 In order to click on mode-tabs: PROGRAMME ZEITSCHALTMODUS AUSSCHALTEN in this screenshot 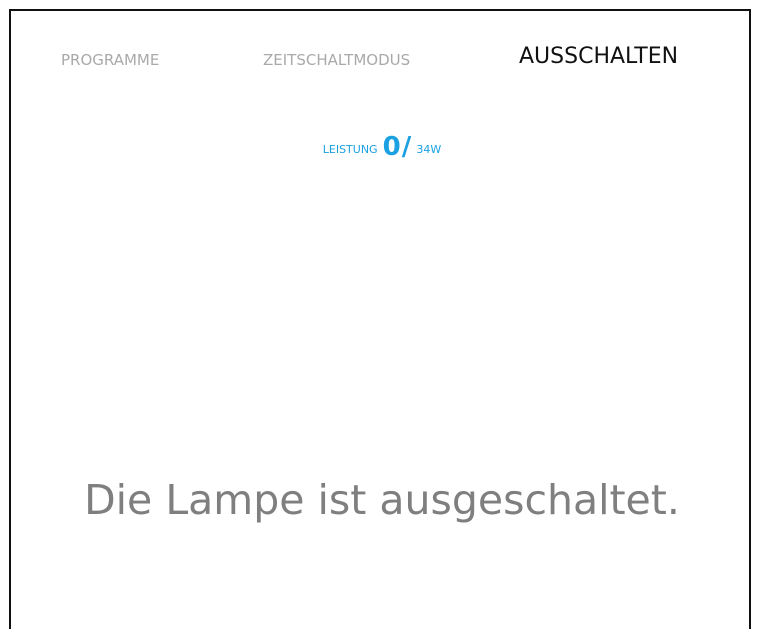, I will do `click(382, 61)`.